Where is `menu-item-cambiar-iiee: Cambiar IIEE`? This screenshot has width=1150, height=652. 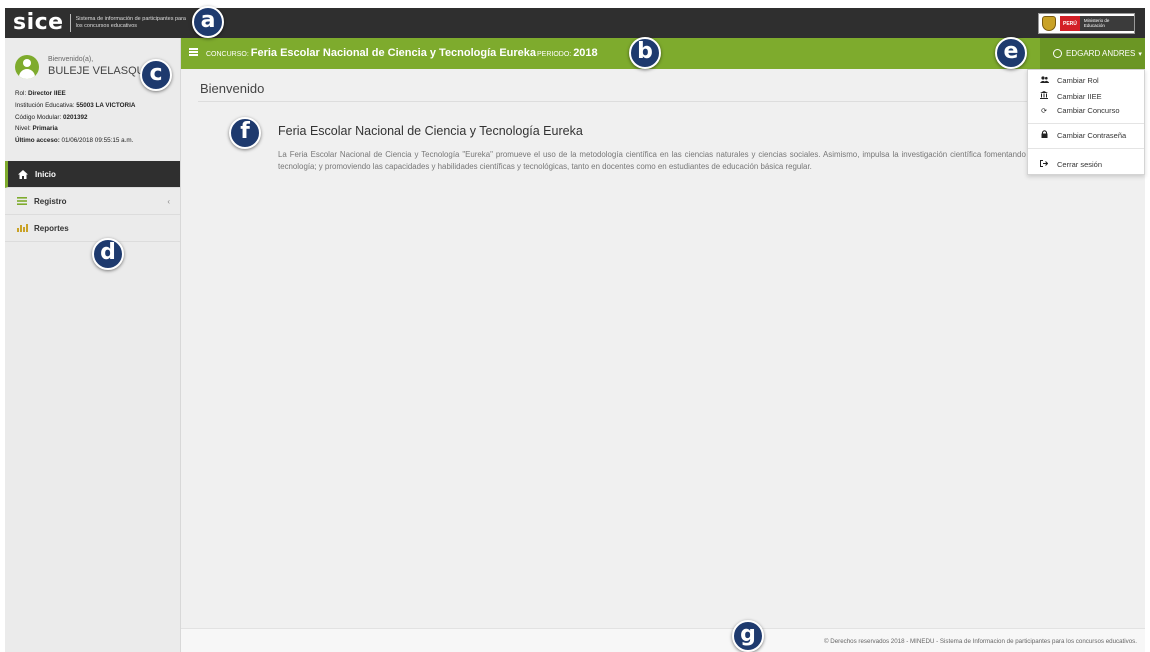
menu-item-cambiar-iiee: Cambiar IIEE is located at coordinates (1070, 96).